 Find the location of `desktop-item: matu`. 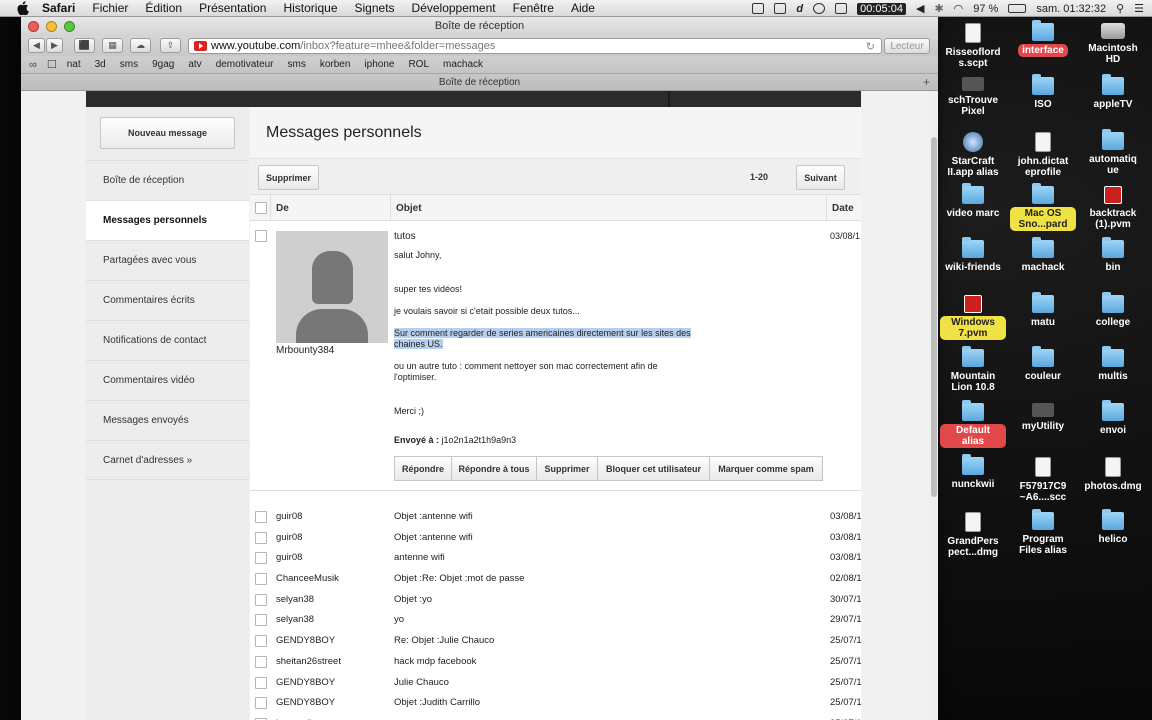

desktop-item: matu is located at coordinates (1043, 310).